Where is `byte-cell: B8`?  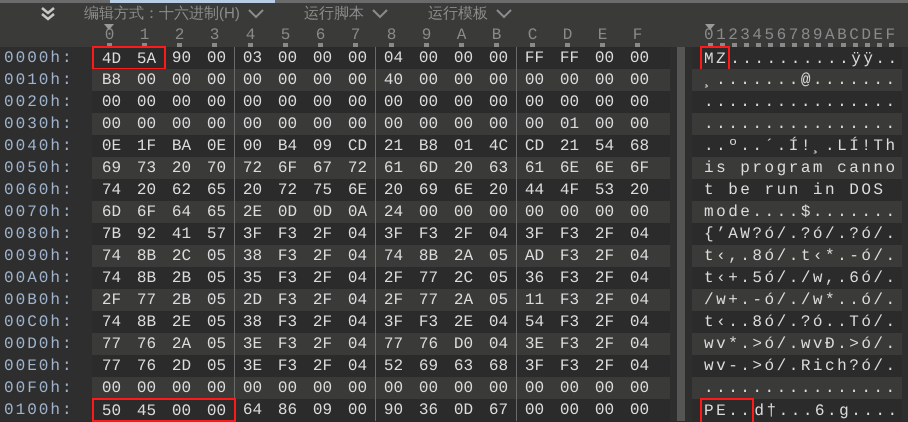 byte-cell: B8 is located at coordinates (111, 80).